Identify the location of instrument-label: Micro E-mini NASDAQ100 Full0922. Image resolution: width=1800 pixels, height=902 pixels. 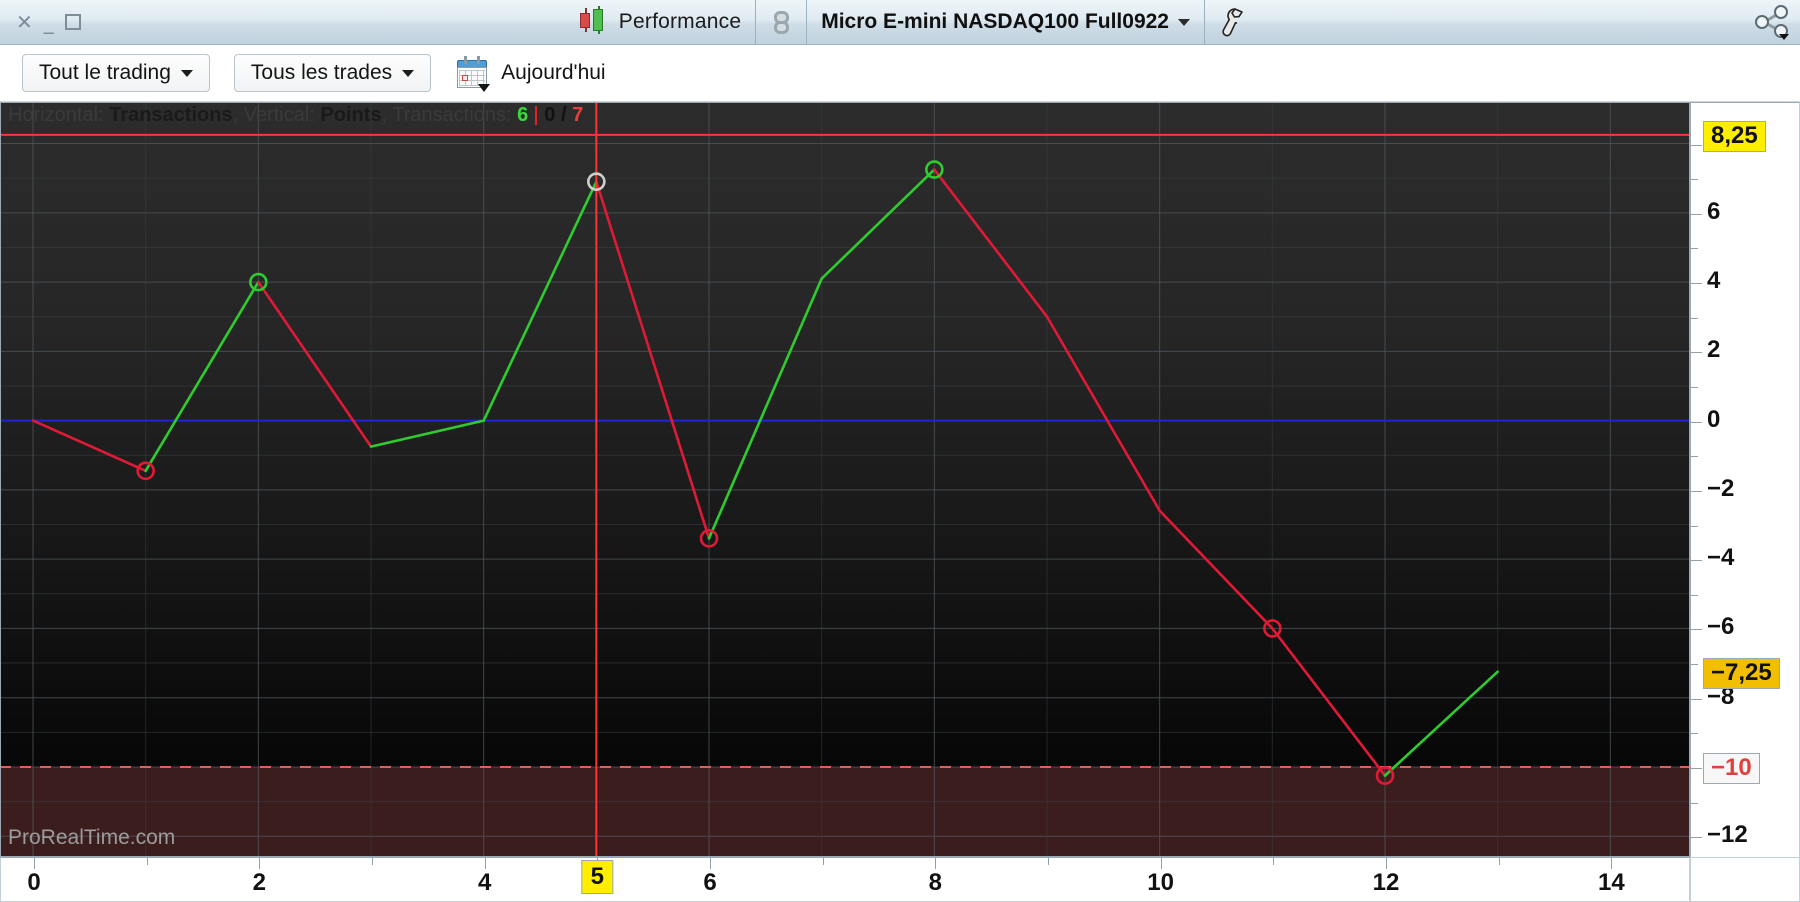
(995, 21).